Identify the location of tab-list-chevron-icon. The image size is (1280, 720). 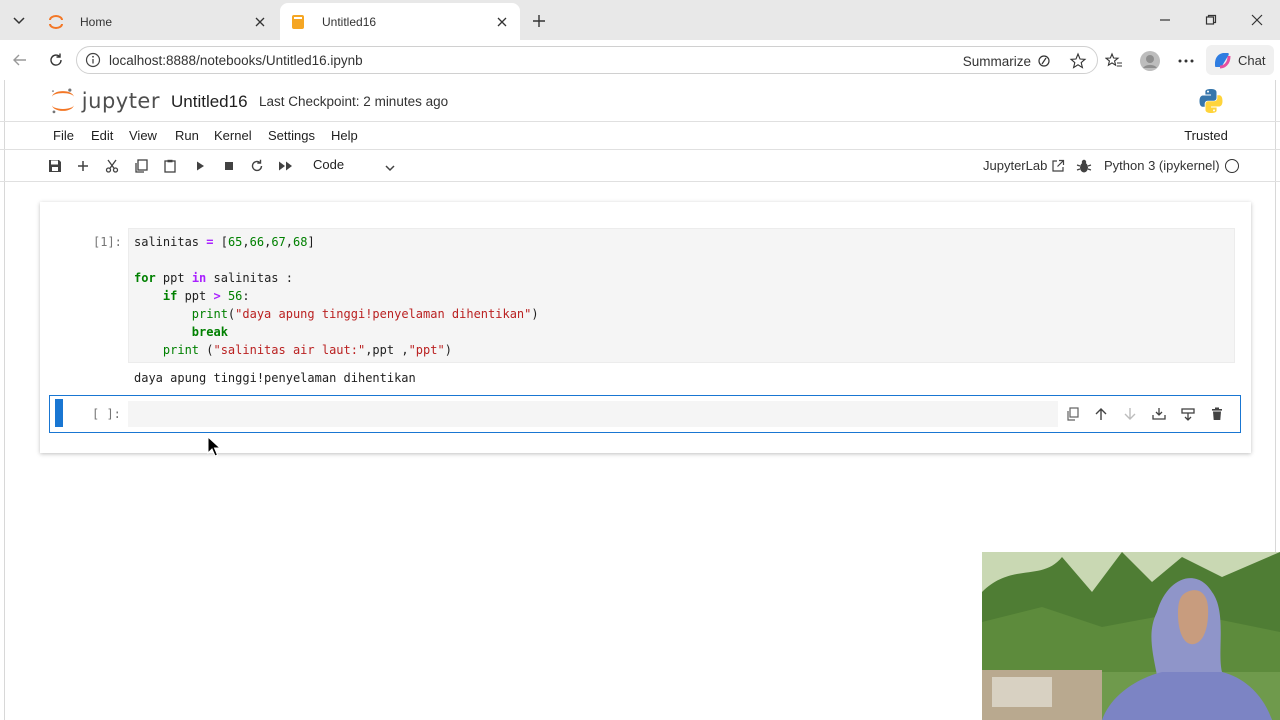
(19, 20).